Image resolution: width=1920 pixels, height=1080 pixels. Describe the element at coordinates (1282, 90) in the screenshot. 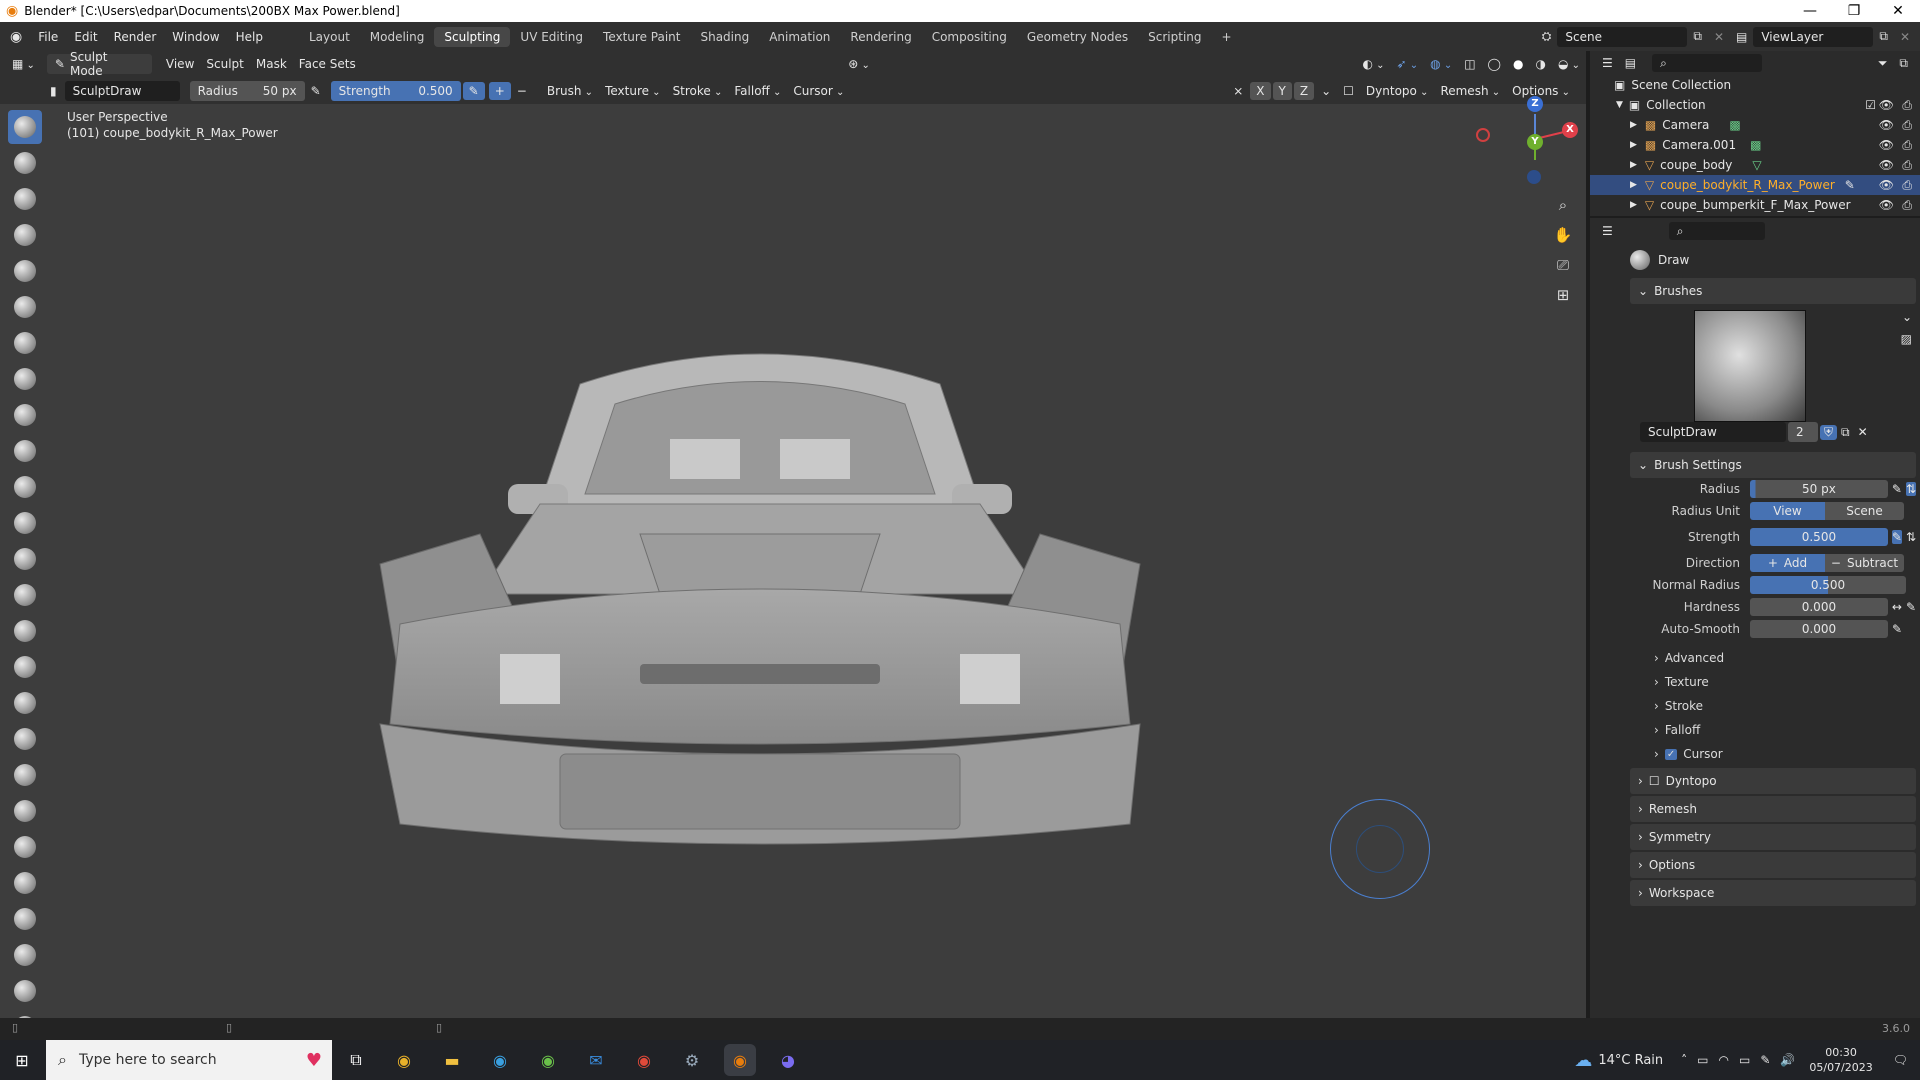

I see `symmetry-y-toggle: Y` at that location.